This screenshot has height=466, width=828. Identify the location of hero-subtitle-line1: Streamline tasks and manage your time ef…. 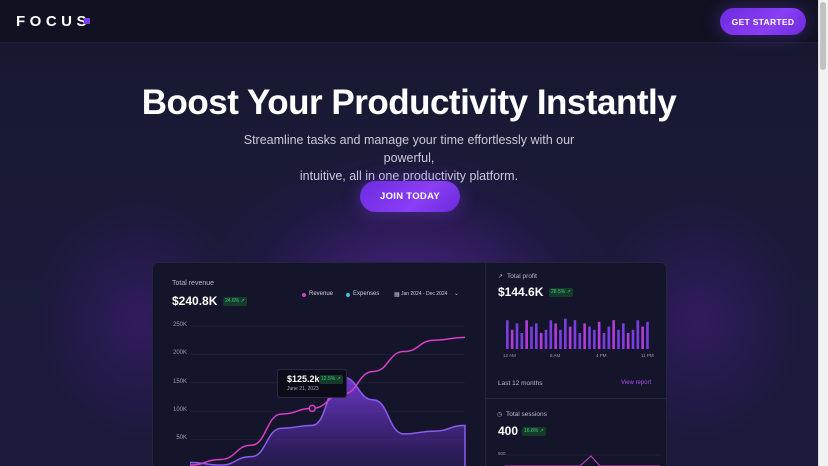
(409, 149).